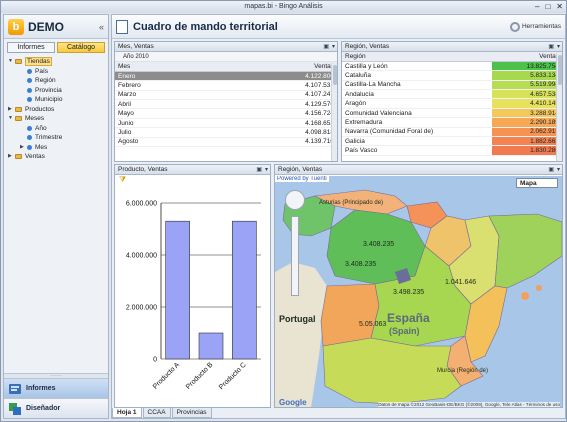  Describe the element at coordinates (417, 141) in the screenshot. I see `cell-region: Galicia` at that location.